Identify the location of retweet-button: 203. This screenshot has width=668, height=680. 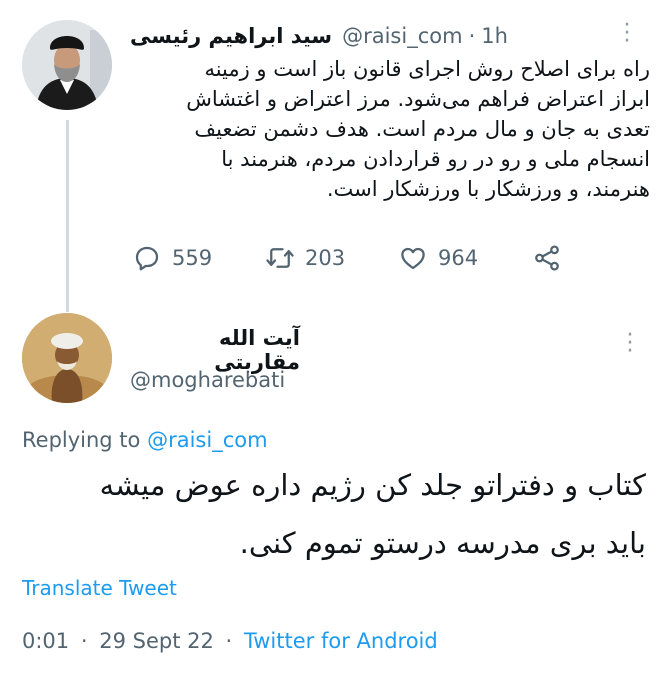
(305, 258).